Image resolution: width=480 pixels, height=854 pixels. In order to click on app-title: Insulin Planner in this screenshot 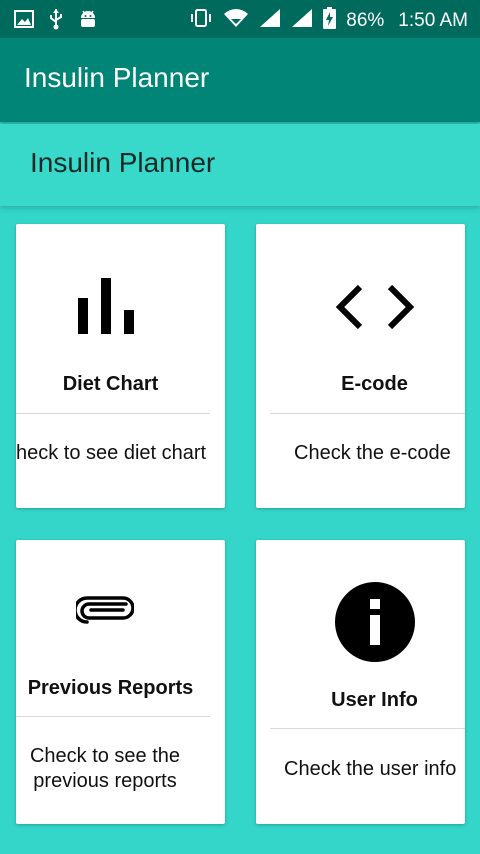, I will do `click(117, 77)`.